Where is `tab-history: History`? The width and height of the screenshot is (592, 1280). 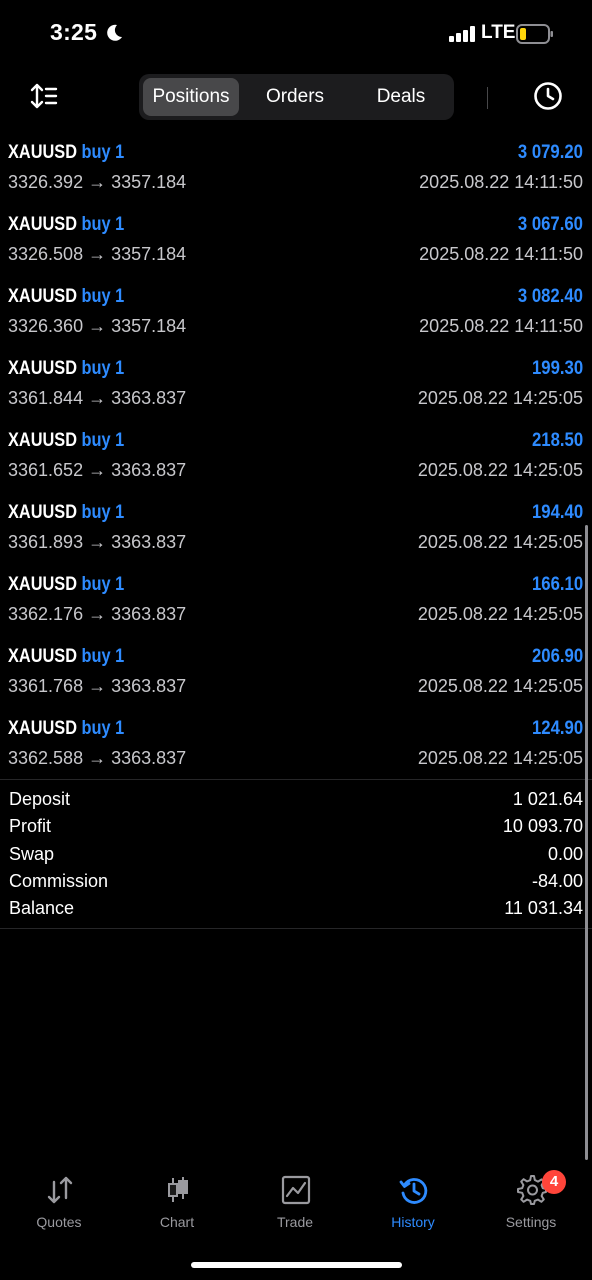 tab-history: History is located at coordinates (413, 1201).